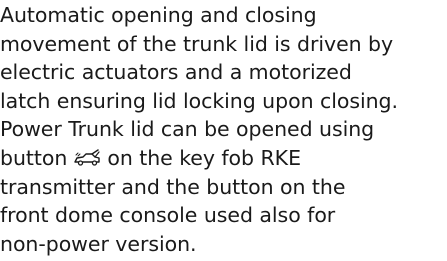 The image size is (447, 261). Describe the element at coordinates (87, 158) in the screenshot. I see `trunk-open-icon` at that location.